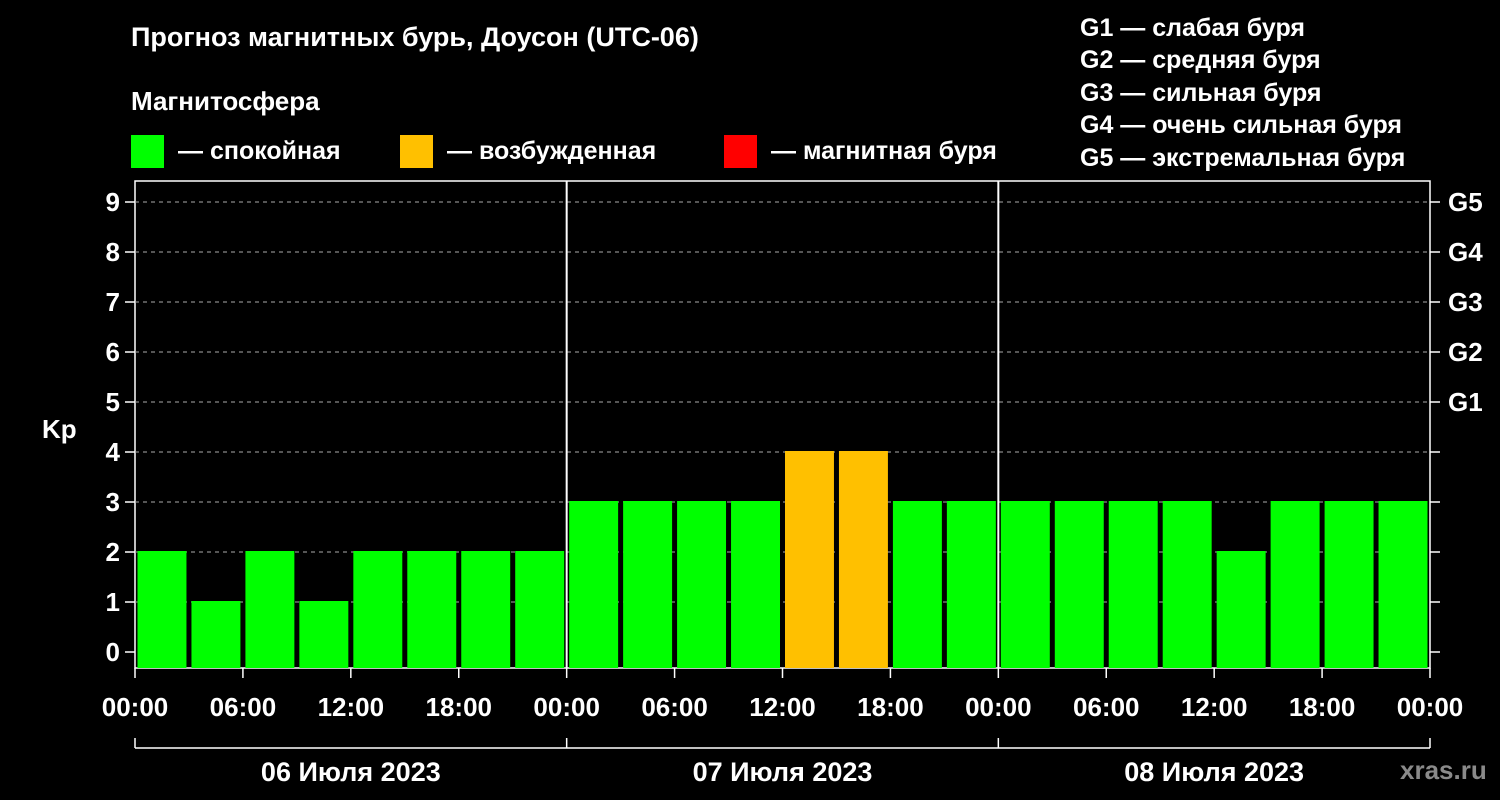  I want to click on day-label: 06 Июля 2023, so click(351, 772).